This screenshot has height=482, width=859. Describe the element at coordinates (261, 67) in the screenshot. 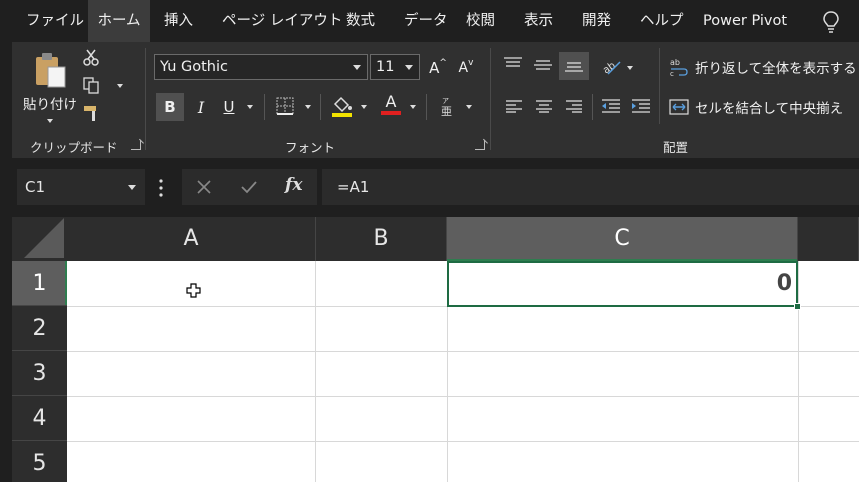

I see `font-name-combo: Yu Gothic` at that location.